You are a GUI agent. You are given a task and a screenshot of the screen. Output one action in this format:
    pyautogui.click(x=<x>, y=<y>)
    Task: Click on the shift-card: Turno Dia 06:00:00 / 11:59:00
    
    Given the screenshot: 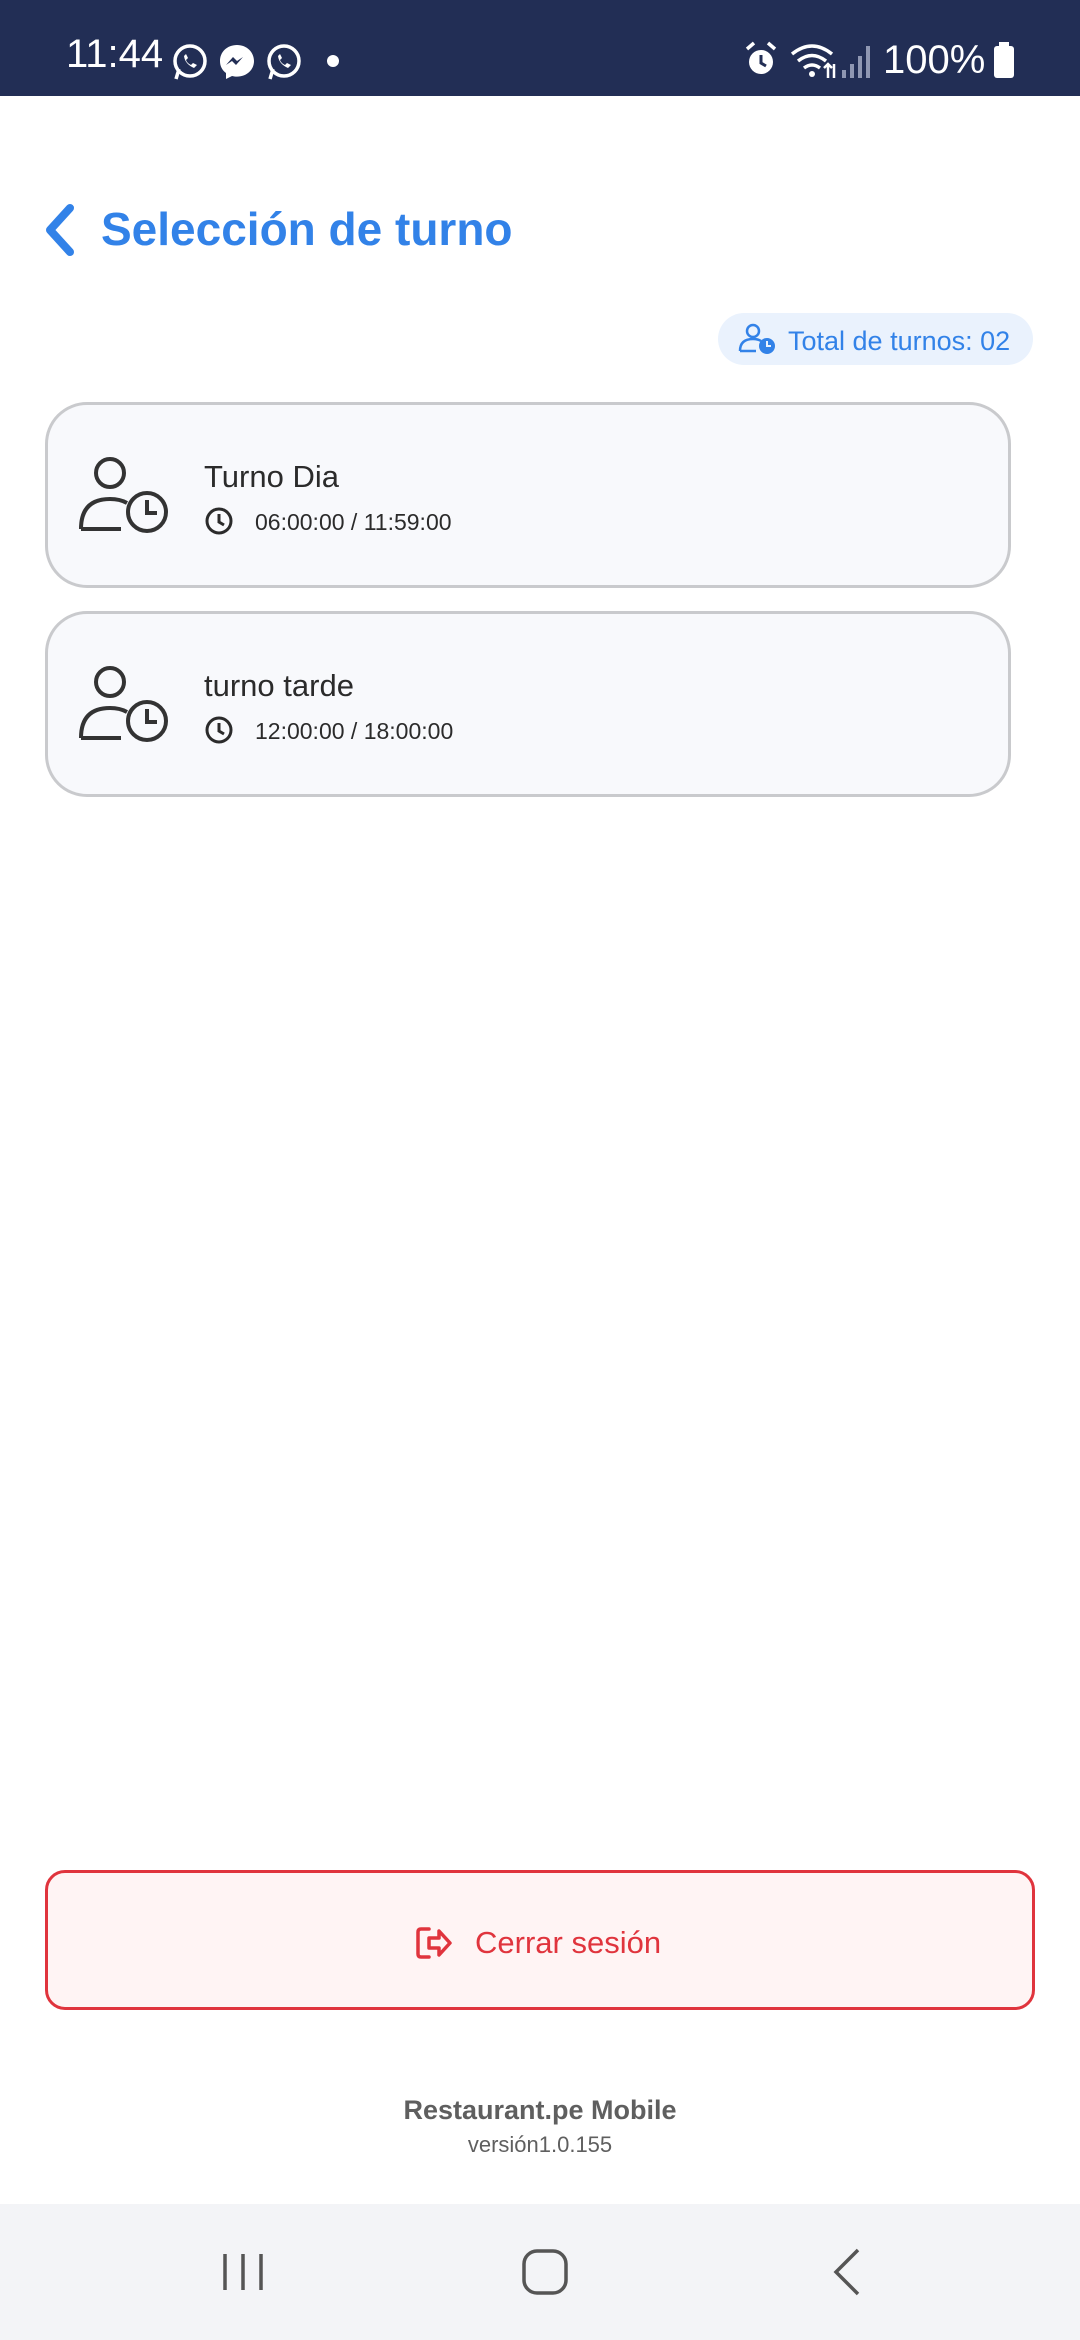 What is the action you would take?
    pyautogui.click(x=528, y=495)
    